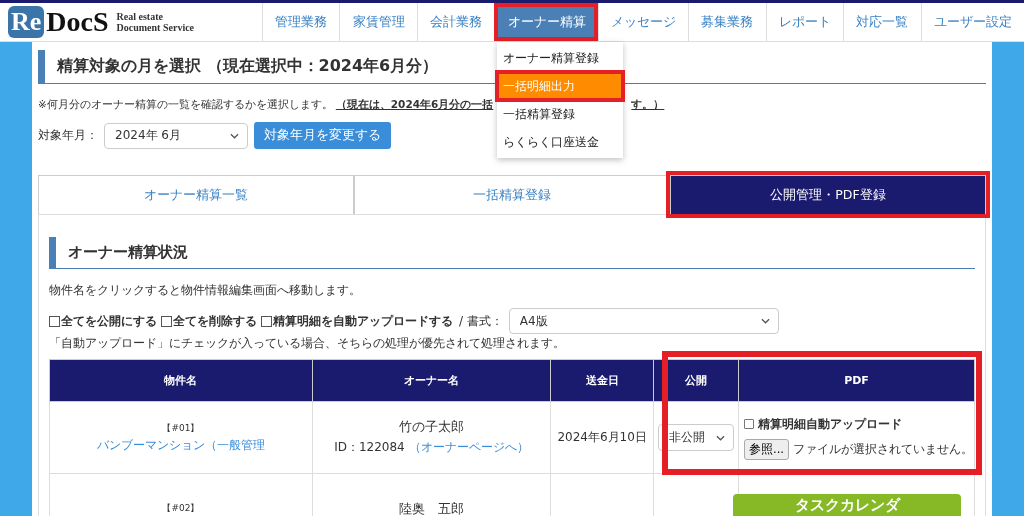 Image resolution: width=1024 pixels, height=516 pixels. Describe the element at coordinates (180, 444) in the screenshot. I see `property-link: バンブーマンション（一般管理` at that location.